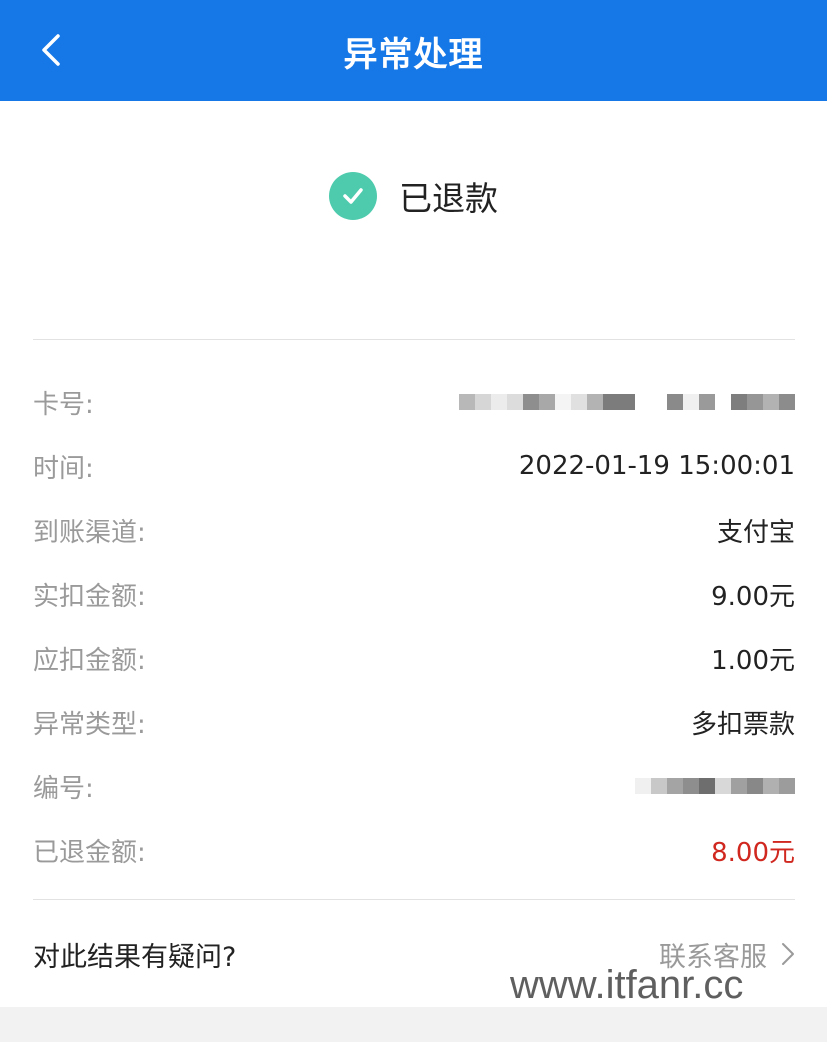  I want to click on question-text: 对此结果有疑问?, so click(135, 957).